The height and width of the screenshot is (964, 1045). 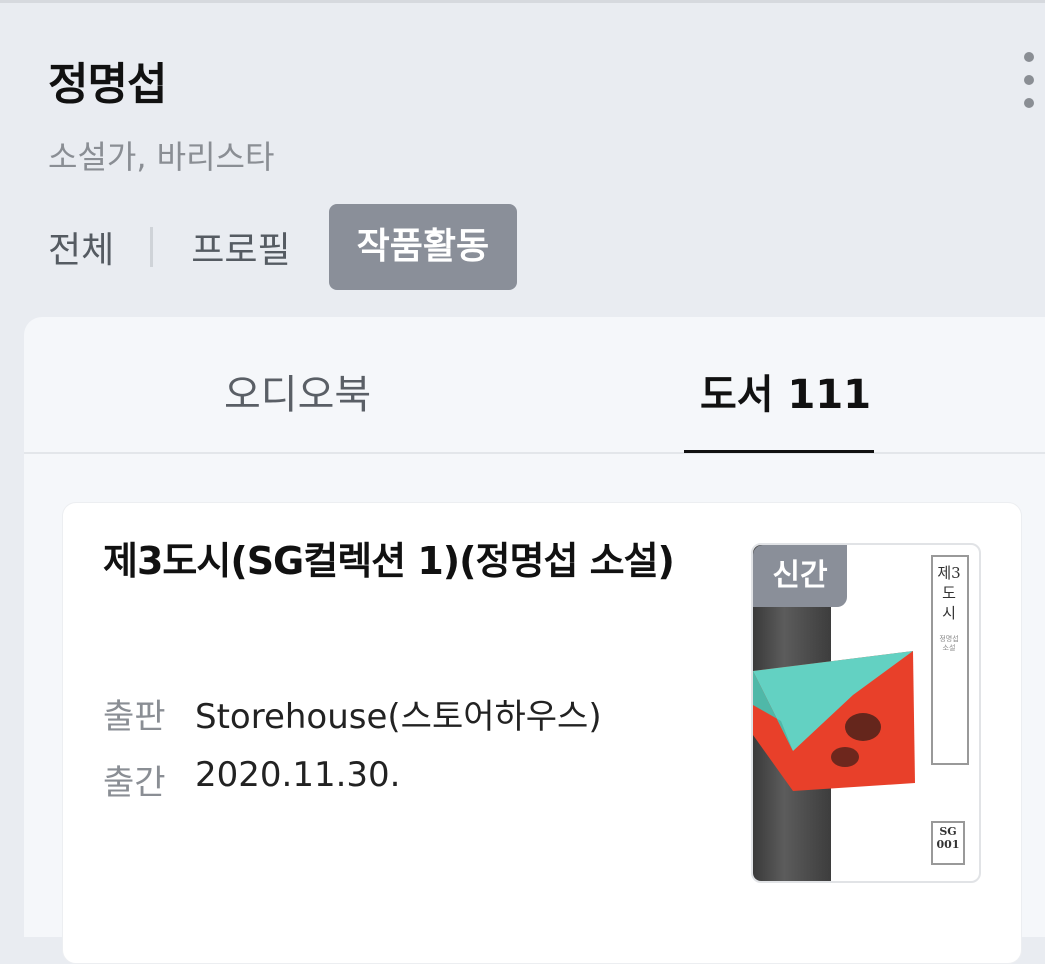 What do you see at coordinates (1029, 80) in the screenshot?
I see `more-vertical-icon` at bounding box center [1029, 80].